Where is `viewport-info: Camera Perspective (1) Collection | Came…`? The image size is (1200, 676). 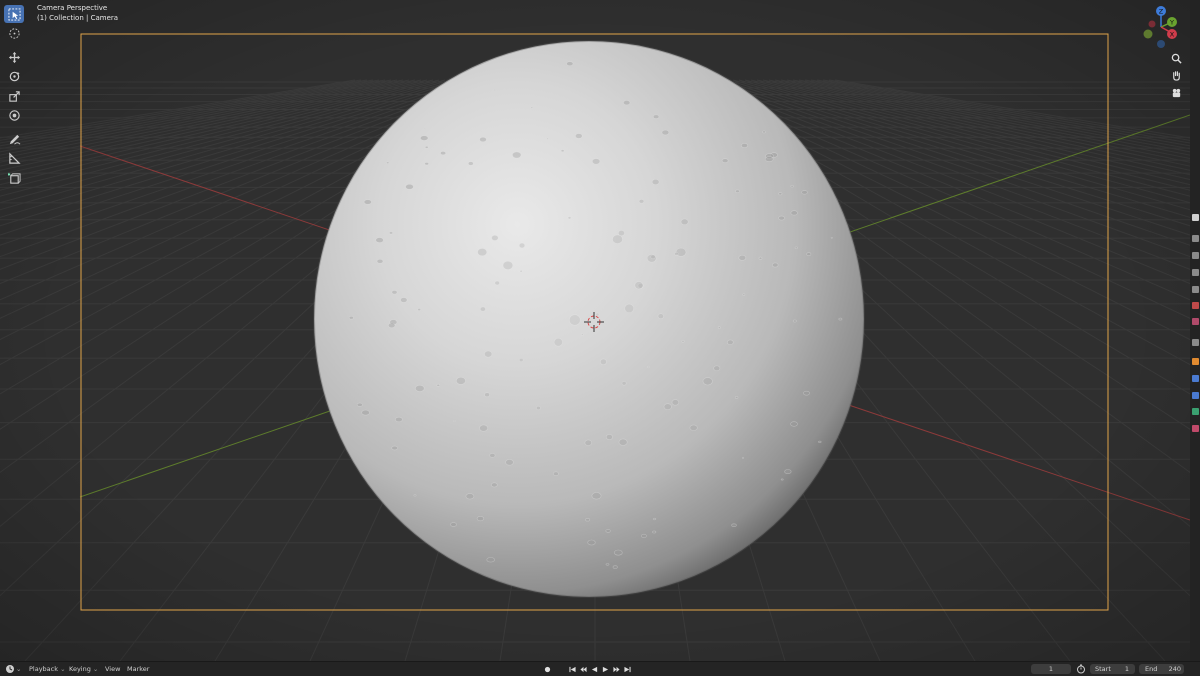 viewport-info: Camera Perspective (1) Collection | Came… is located at coordinates (77, 13).